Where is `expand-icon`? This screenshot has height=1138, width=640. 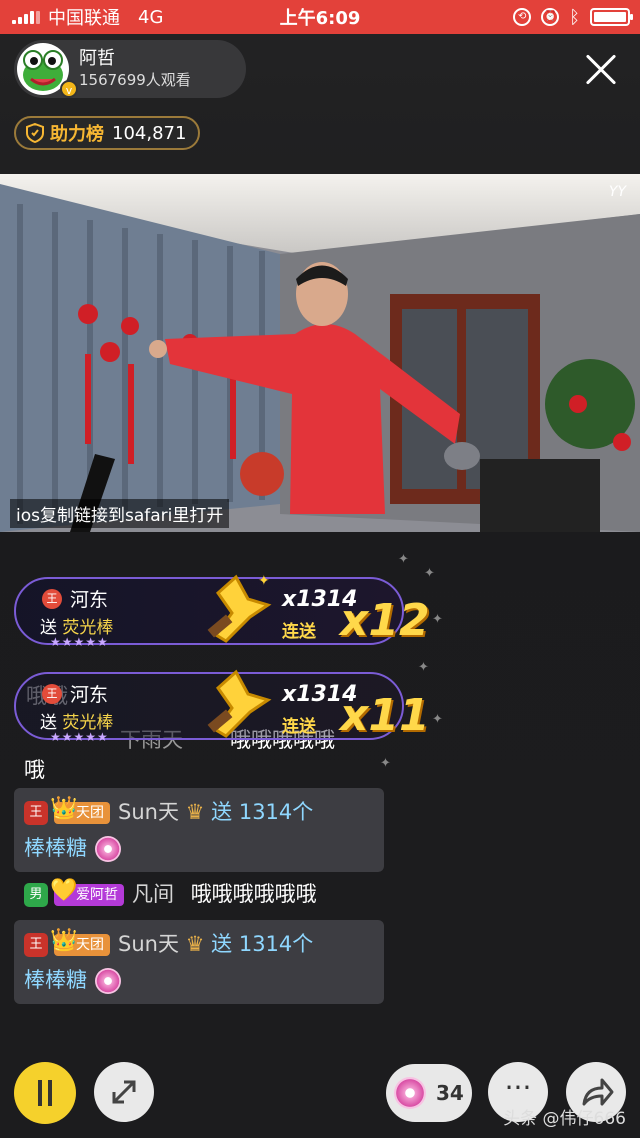 expand-icon is located at coordinates (124, 1092).